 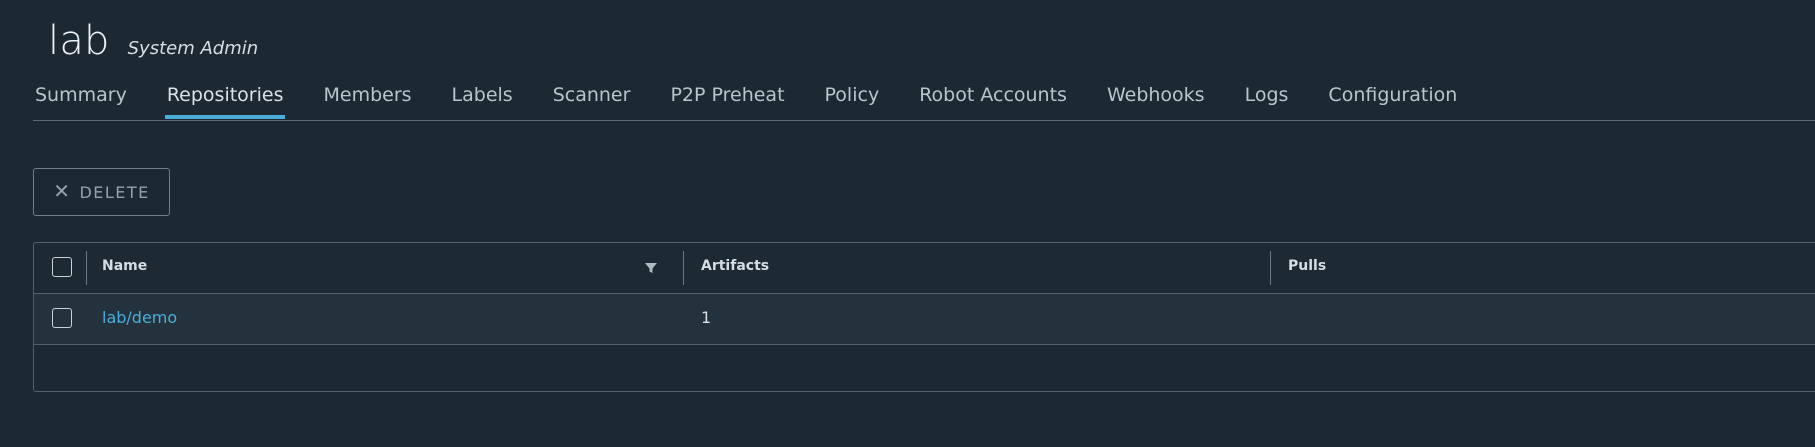 I want to click on tab-labels: Labels, so click(x=482, y=97).